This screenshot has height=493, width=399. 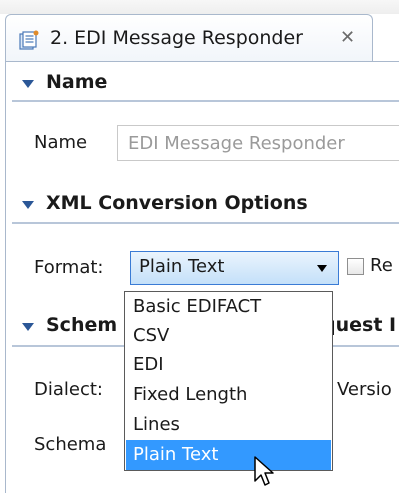 I want to click on dialect-label: Dialect:, so click(x=68, y=389).